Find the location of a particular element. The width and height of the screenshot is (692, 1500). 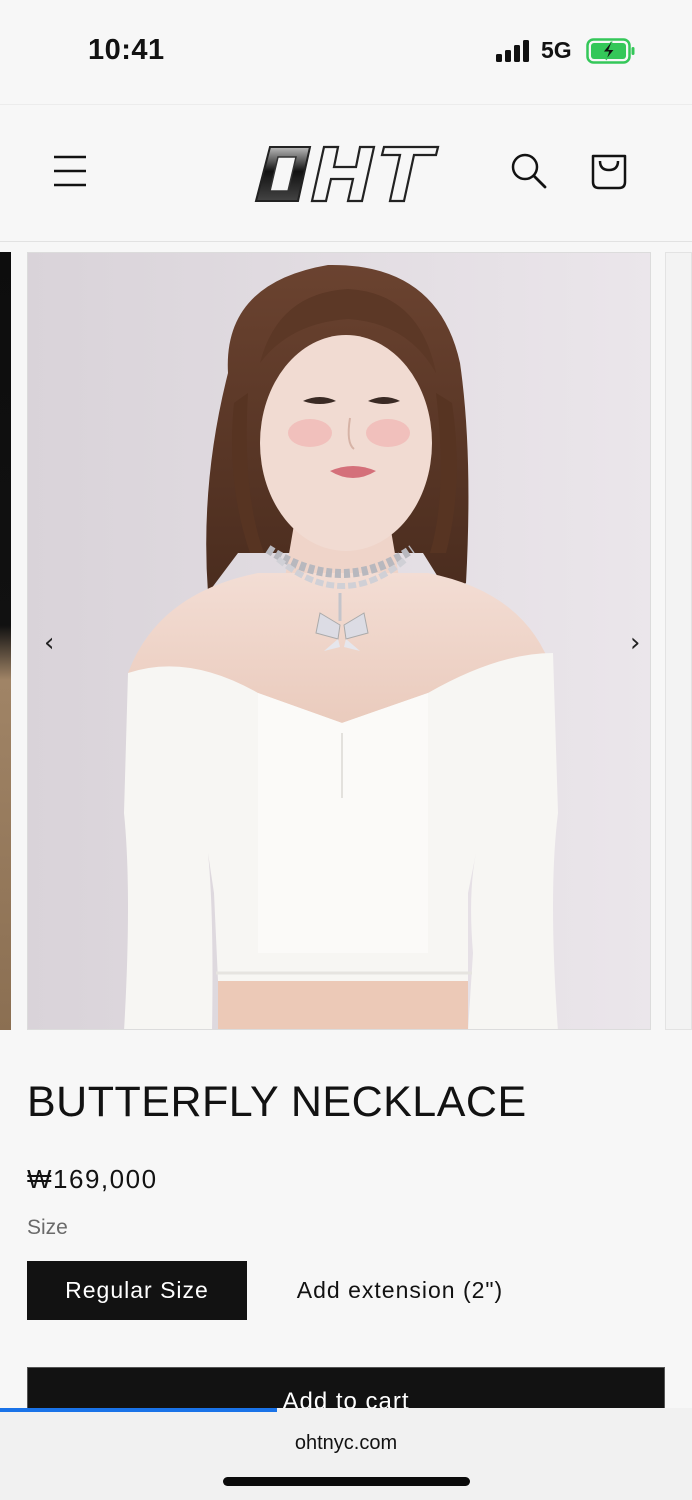

variant-regular-size: Regular Size is located at coordinates (137, 1290).